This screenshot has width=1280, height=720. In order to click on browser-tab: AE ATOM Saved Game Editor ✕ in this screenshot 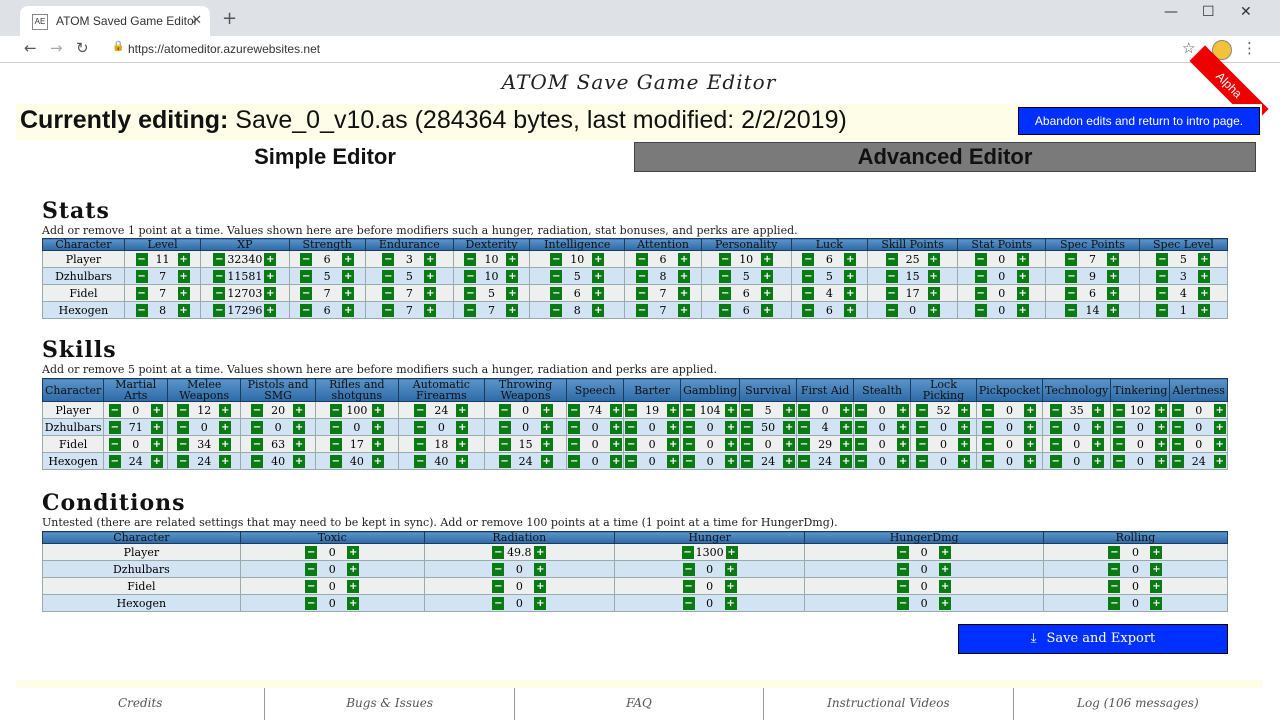, I will do `click(115, 21)`.